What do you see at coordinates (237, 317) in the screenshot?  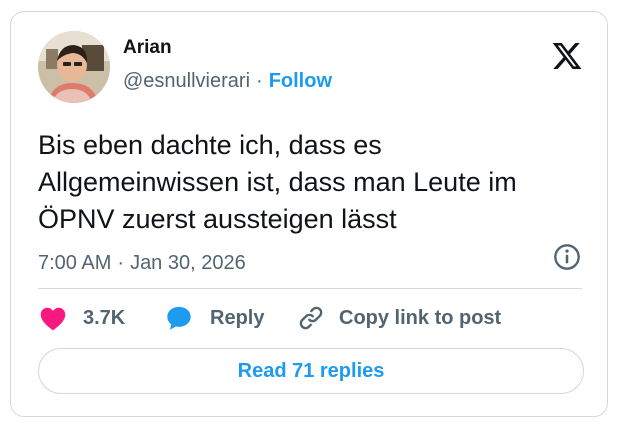 I see `reply-label: Reply` at bounding box center [237, 317].